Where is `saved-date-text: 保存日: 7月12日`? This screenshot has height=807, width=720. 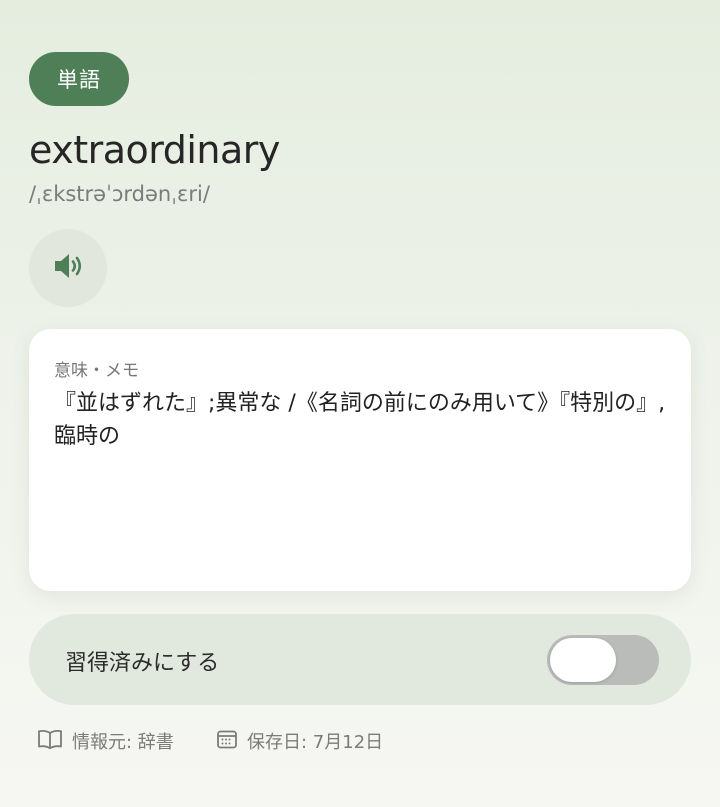 saved-date-text: 保存日: 7月12日 is located at coordinates (315, 742).